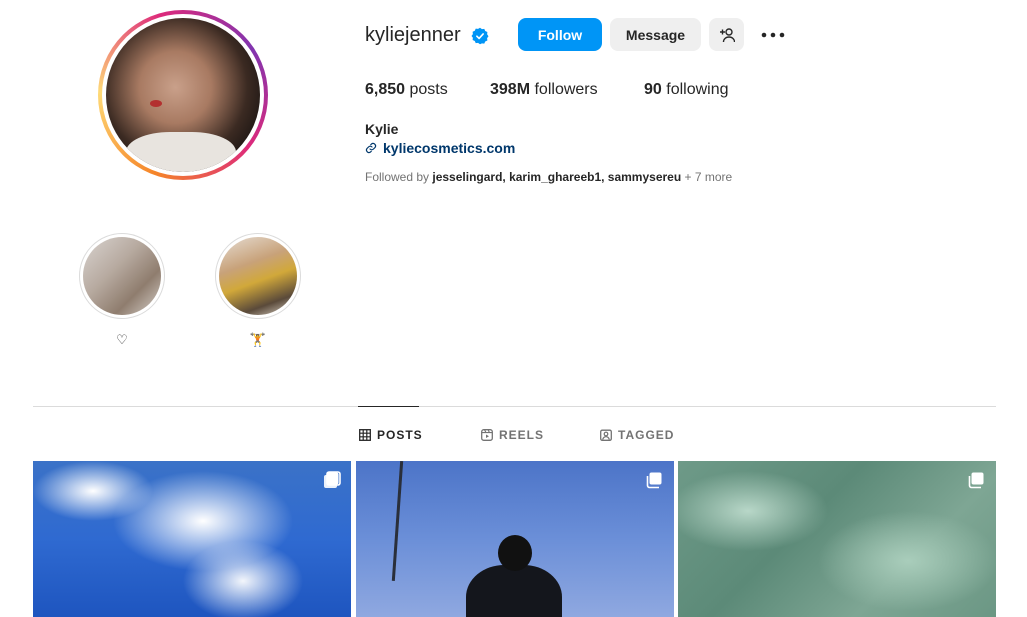 The image size is (1027, 617). I want to click on followers-stat: 398M followers, so click(544, 90).